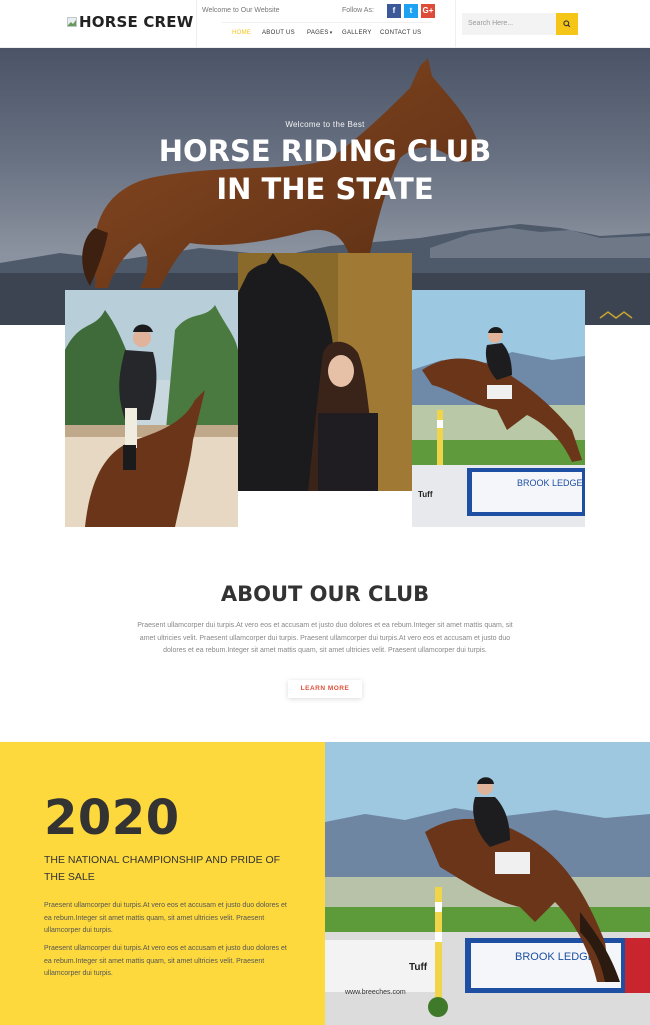  I want to click on search-button, so click(567, 24).